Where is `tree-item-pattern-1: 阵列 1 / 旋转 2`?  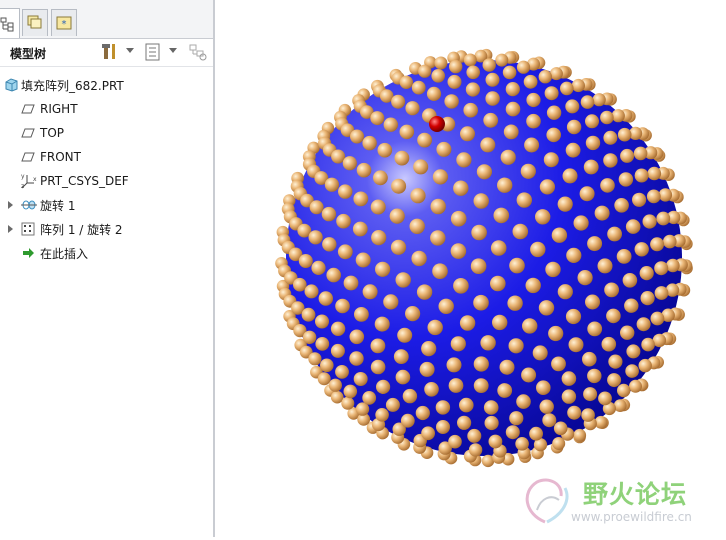 tree-item-pattern-1: 阵列 1 / 旋转 2 is located at coordinates (106, 229).